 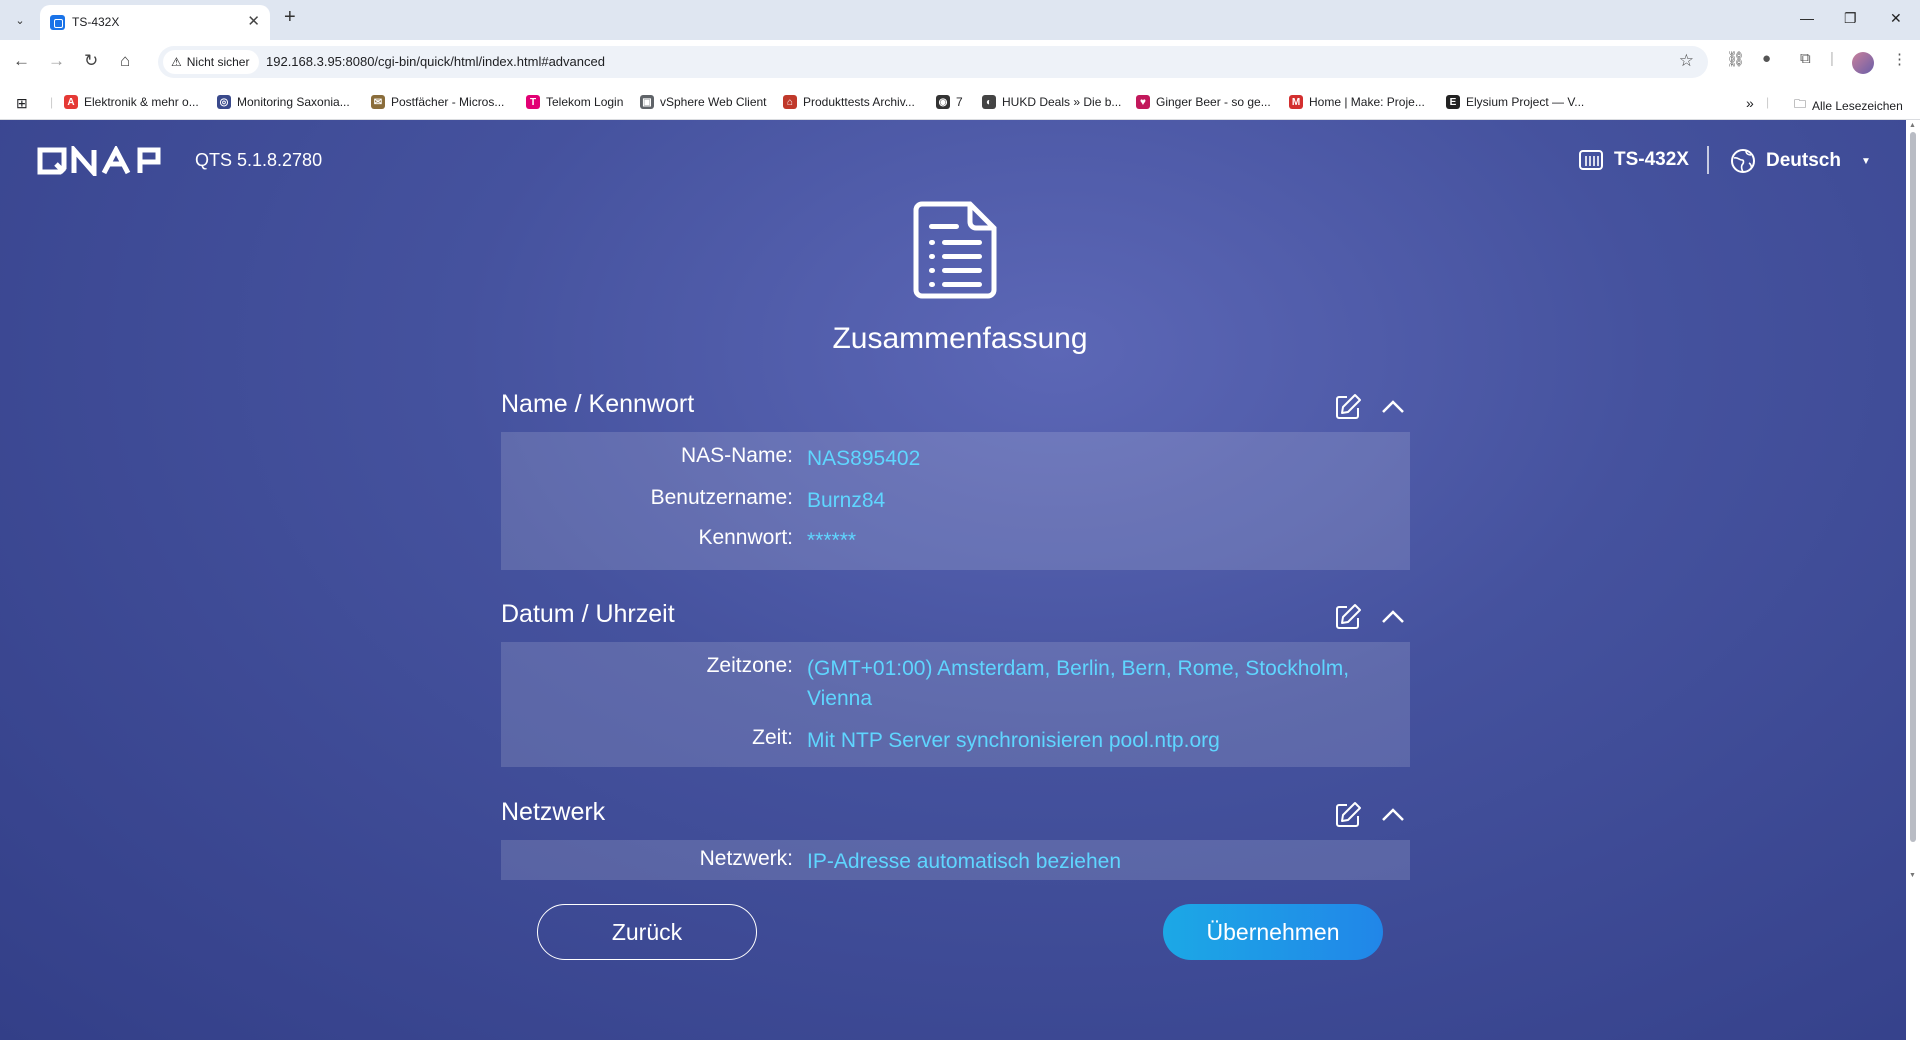 What do you see at coordinates (259, 160) in the screenshot?
I see `firmware-version: QTS 5.1.8.2780` at bounding box center [259, 160].